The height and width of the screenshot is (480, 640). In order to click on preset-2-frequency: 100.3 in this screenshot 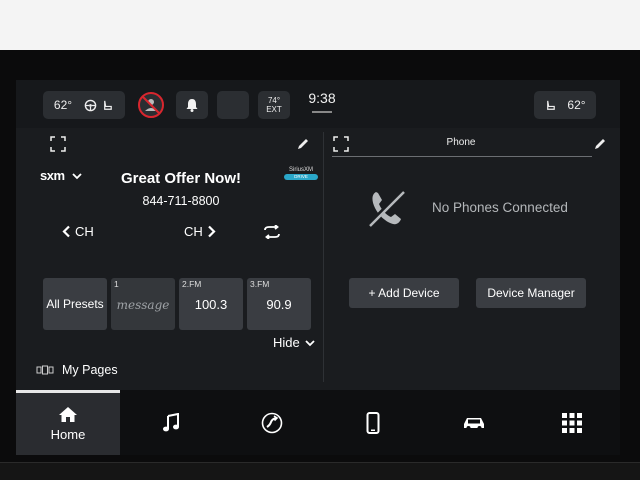, I will do `click(211, 304)`.